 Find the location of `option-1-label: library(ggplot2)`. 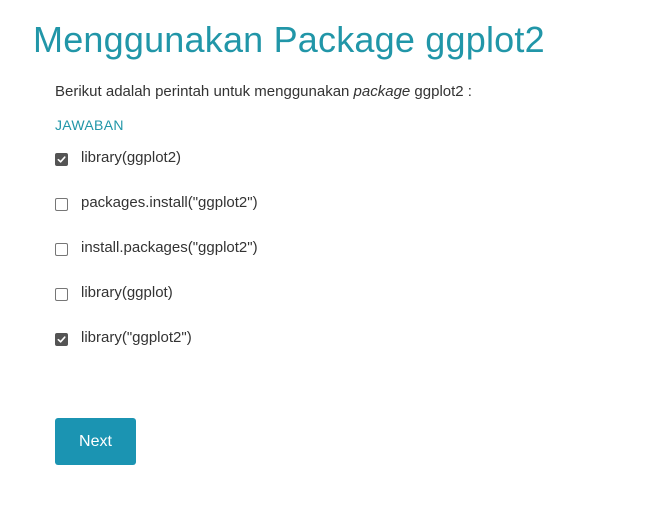

option-1-label: library(ggplot2) is located at coordinates (131, 158).